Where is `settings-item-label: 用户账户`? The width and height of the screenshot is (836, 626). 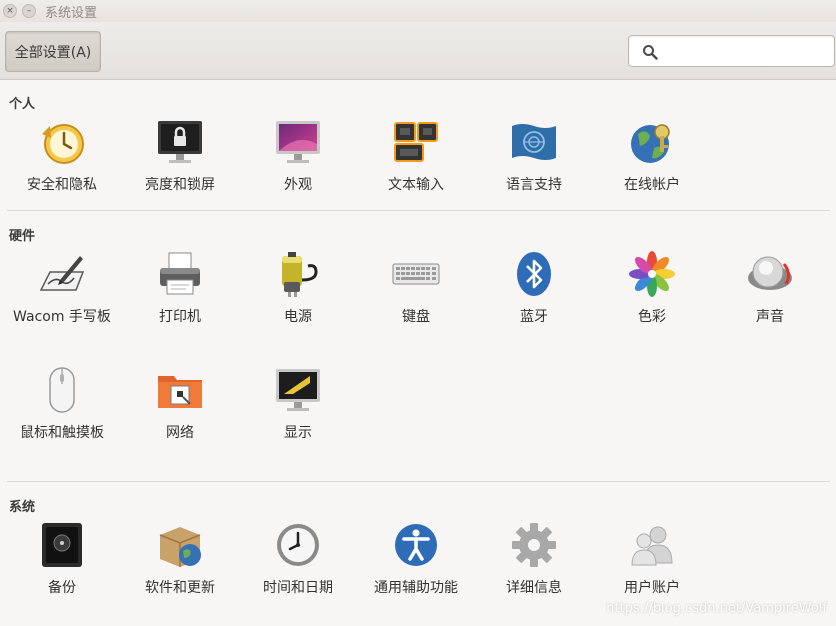
settings-item-label: 用户账户 is located at coordinates (652, 588).